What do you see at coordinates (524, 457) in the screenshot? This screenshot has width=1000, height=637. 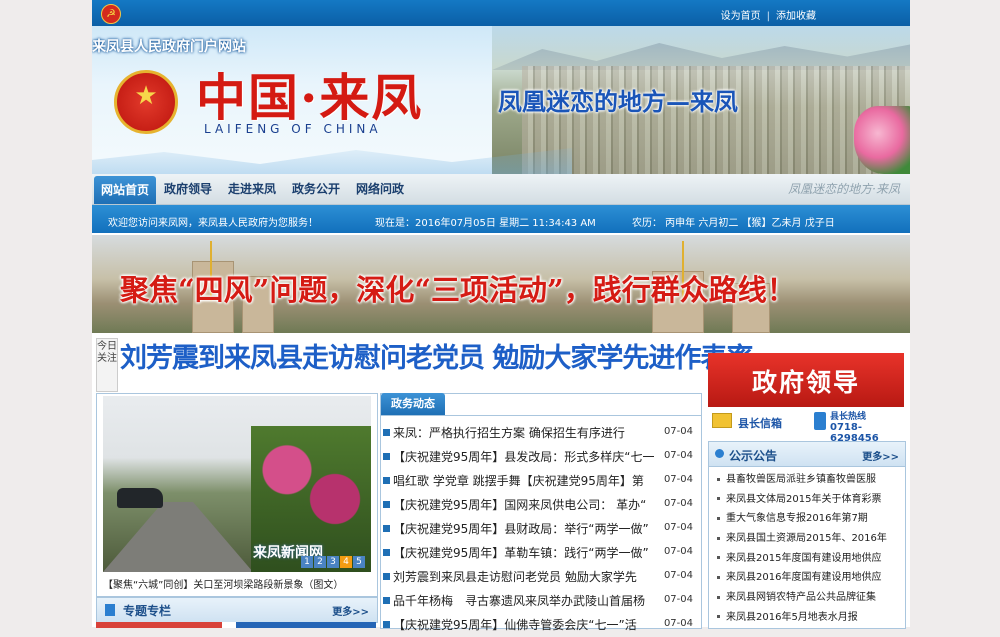 I see `news-item-title: 【庆祝建党95周年】县发改局：形式多样庆“七一` at bounding box center [524, 457].